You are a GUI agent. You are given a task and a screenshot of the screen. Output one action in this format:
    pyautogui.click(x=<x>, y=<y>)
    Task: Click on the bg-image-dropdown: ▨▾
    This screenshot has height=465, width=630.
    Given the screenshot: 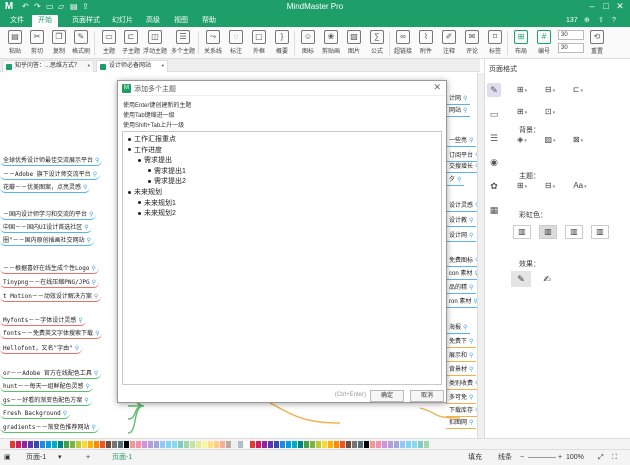 What is the action you would take?
    pyautogui.click(x=550, y=140)
    